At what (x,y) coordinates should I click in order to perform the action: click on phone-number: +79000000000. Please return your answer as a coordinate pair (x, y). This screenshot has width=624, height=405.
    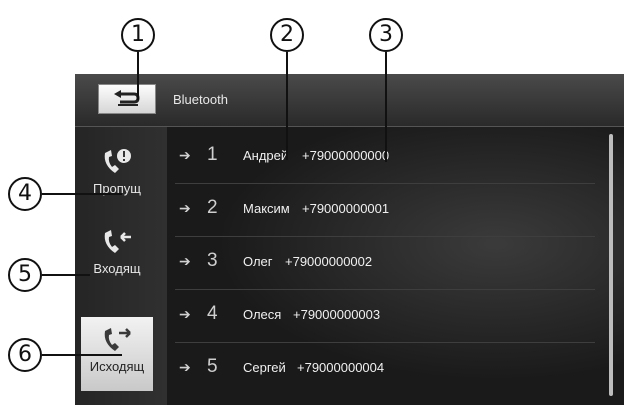
    Looking at the image, I should click on (346, 155).